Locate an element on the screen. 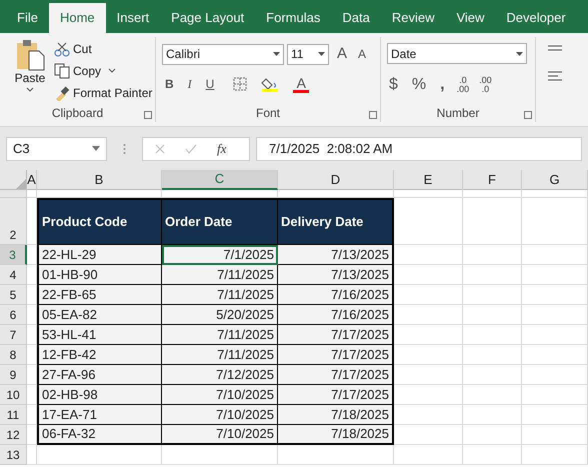 The width and height of the screenshot is (588, 467). check-icon is located at coordinates (191, 149).